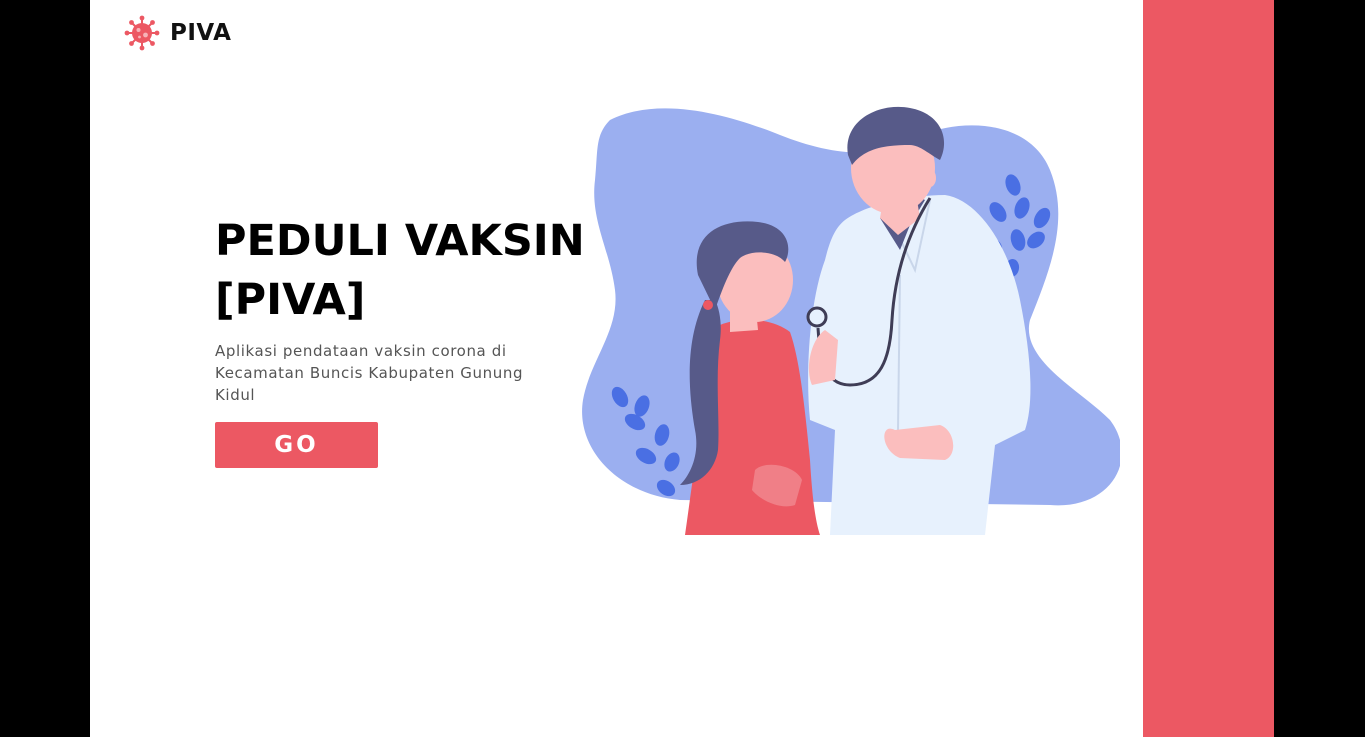 This screenshot has width=1365, height=737. I want to click on side-accent-panel, so click(1208, 368).